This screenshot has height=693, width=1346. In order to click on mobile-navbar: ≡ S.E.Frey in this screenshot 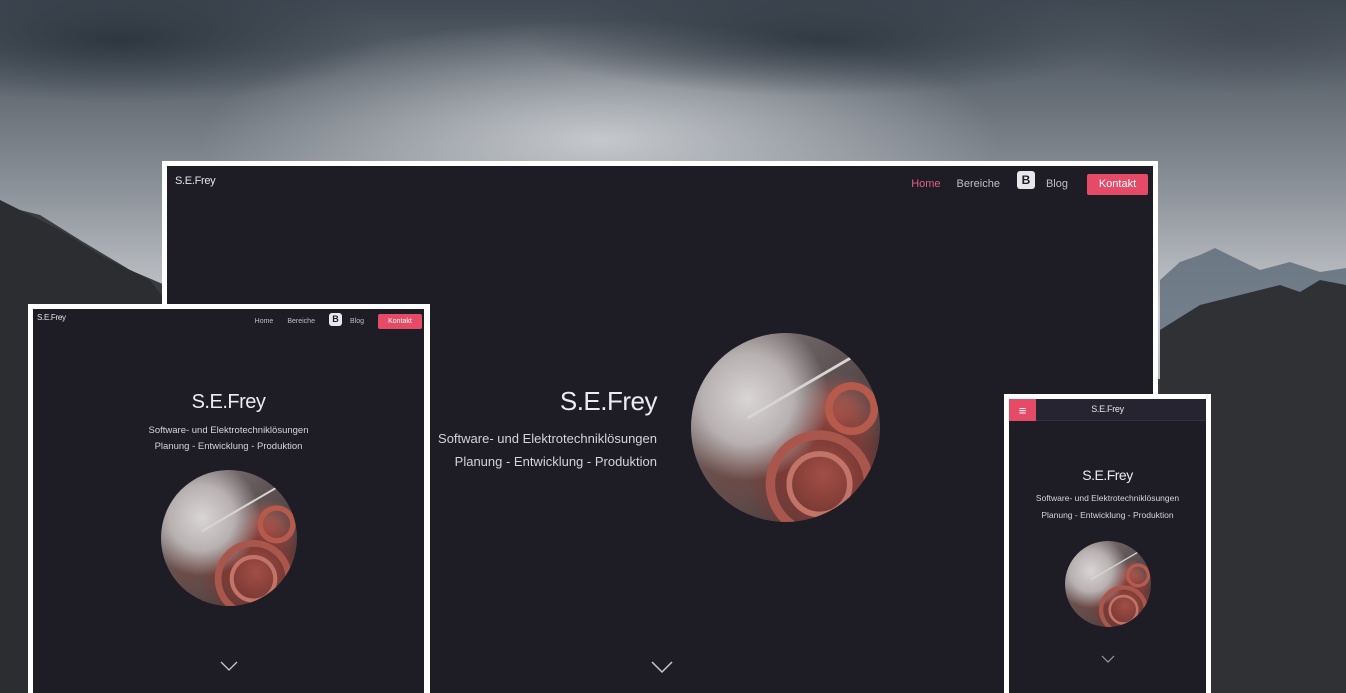, I will do `click(1107, 410)`.